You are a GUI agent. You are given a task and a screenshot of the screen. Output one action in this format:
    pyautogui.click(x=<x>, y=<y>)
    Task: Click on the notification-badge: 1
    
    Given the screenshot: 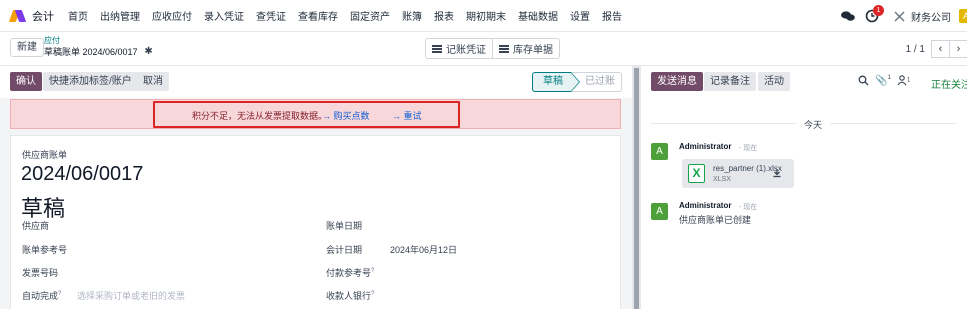 What is the action you would take?
    pyautogui.click(x=878, y=10)
    